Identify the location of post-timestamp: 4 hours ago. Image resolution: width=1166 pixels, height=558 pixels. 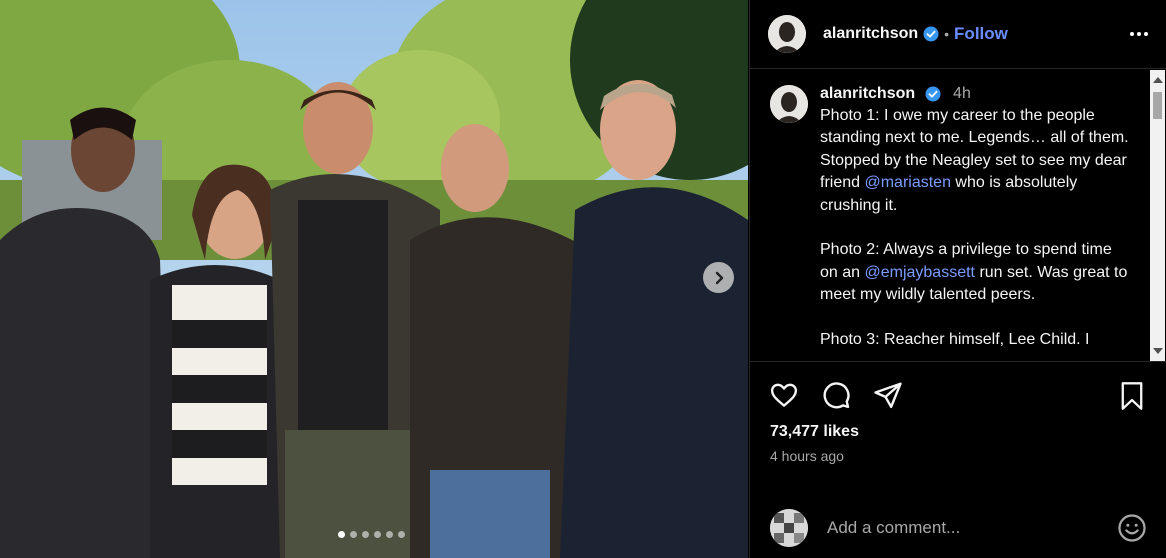
(807, 456).